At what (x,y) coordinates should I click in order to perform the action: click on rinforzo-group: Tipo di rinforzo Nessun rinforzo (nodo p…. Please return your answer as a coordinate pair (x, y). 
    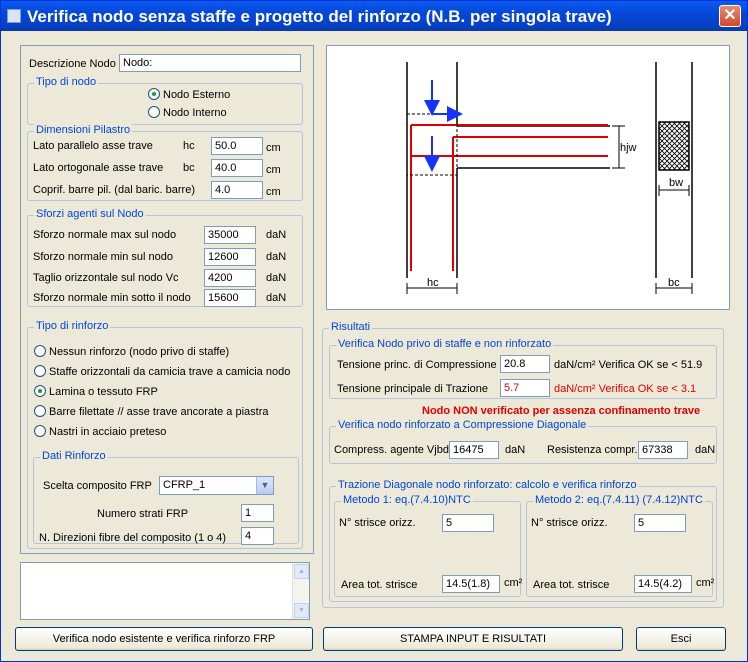
    Looking at the image, I should click on (165, 434).